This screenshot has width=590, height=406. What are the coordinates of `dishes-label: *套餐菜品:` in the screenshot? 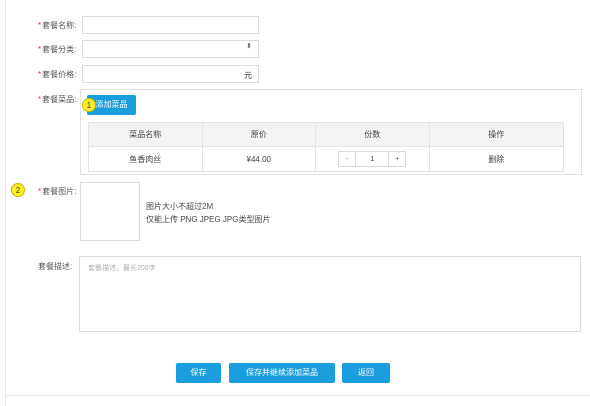 It's located at (57, 99).